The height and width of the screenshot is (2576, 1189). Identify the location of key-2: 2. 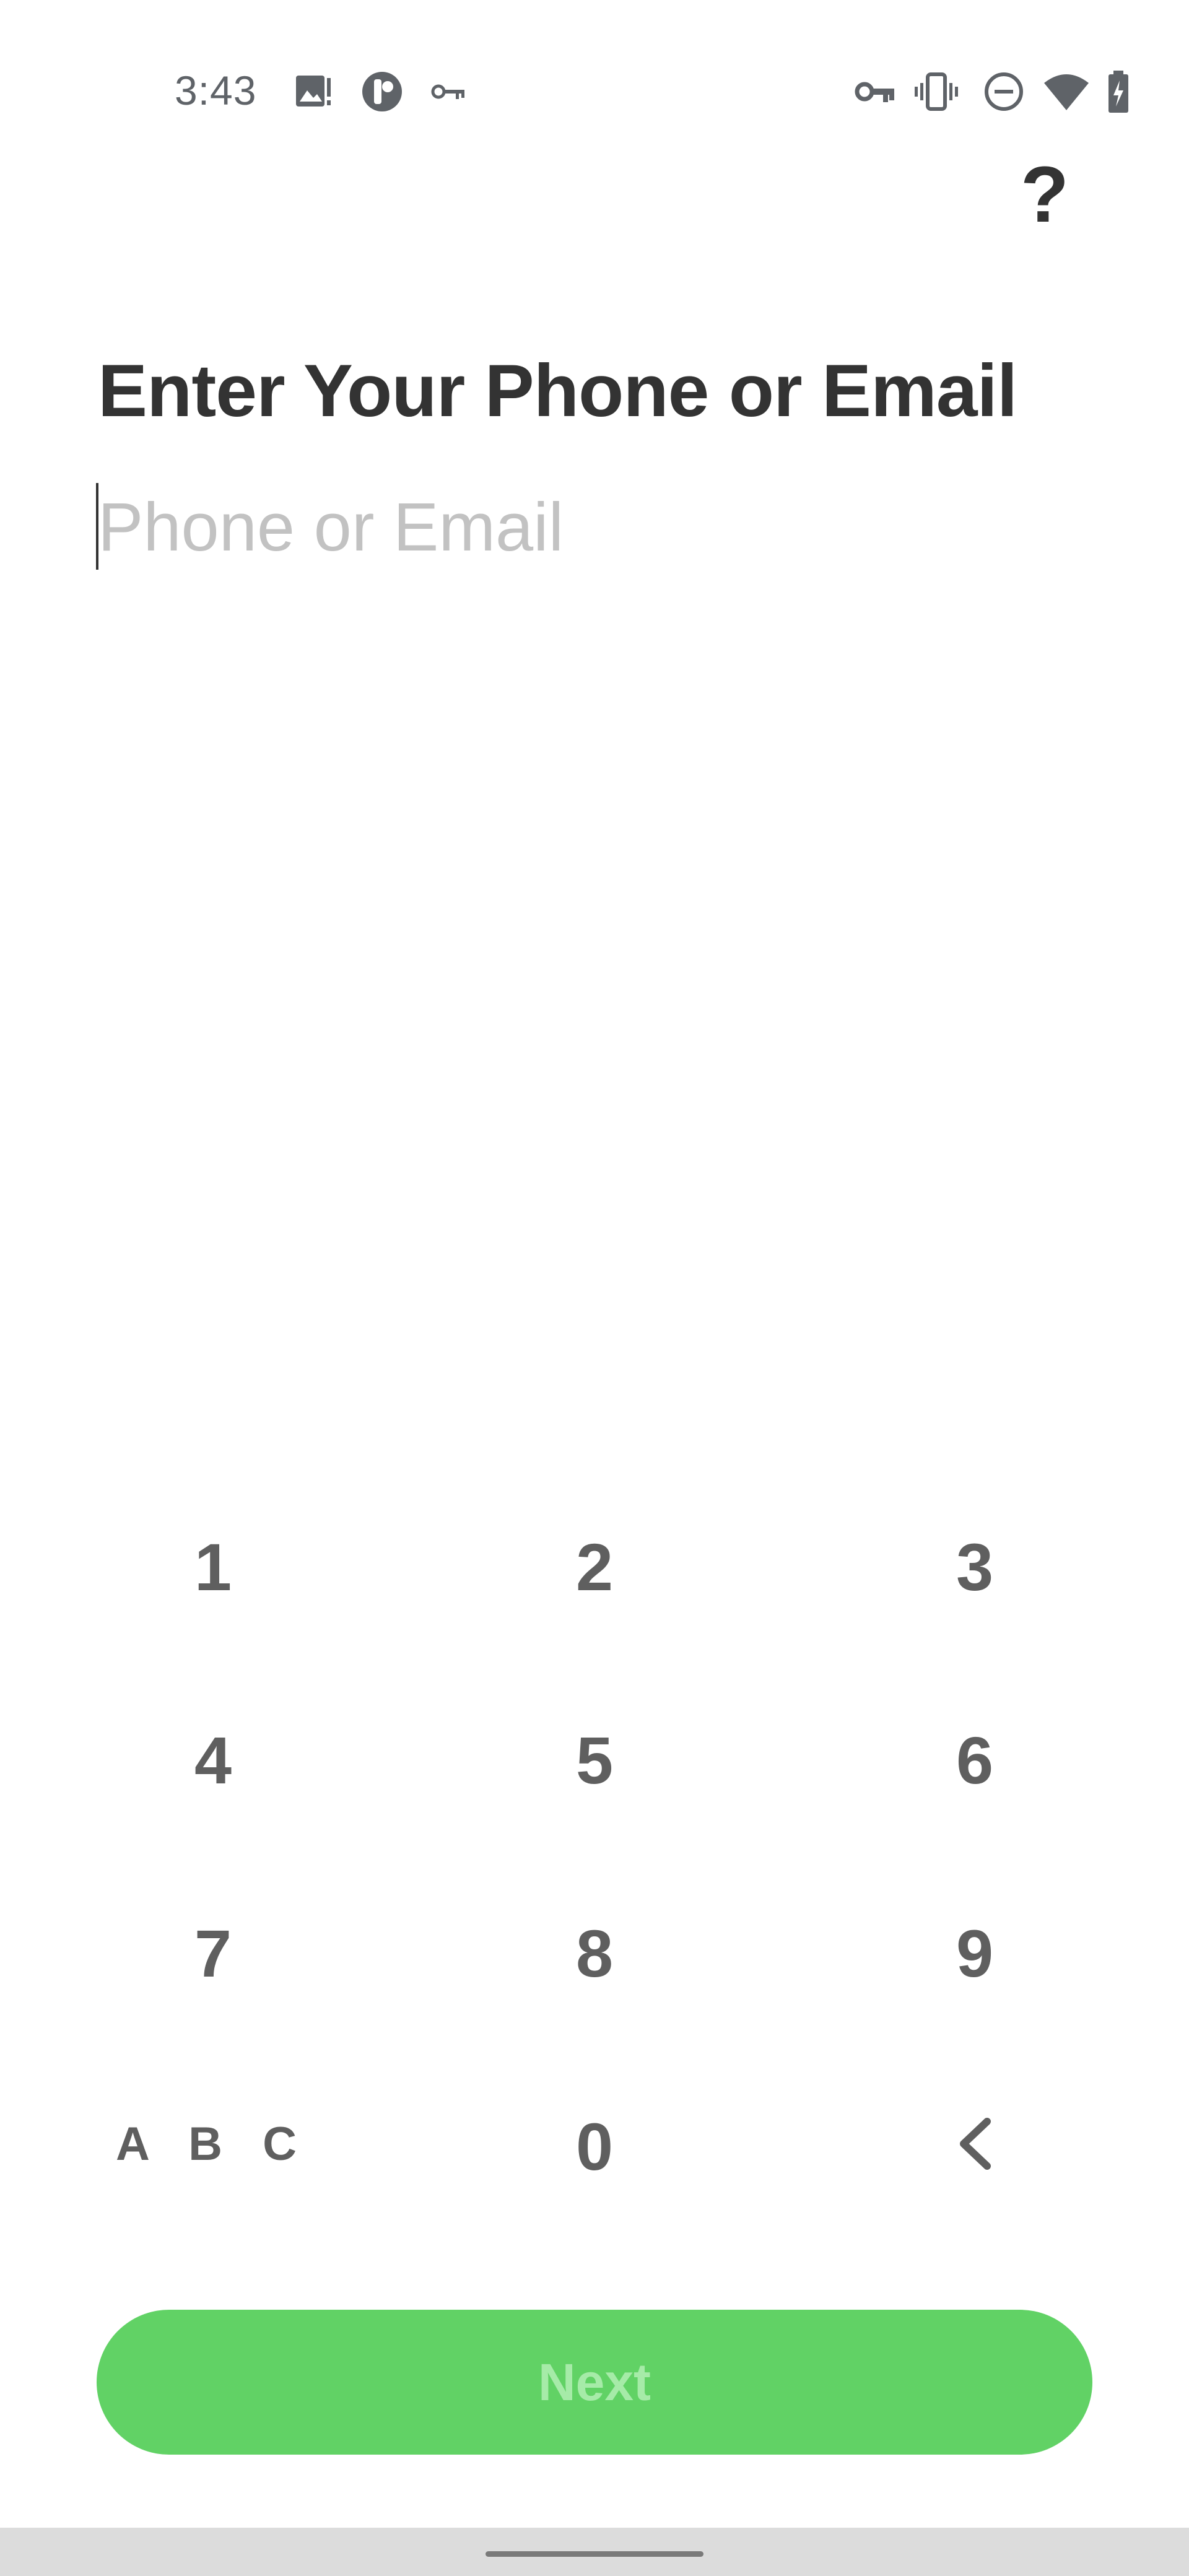
(594, 1567).